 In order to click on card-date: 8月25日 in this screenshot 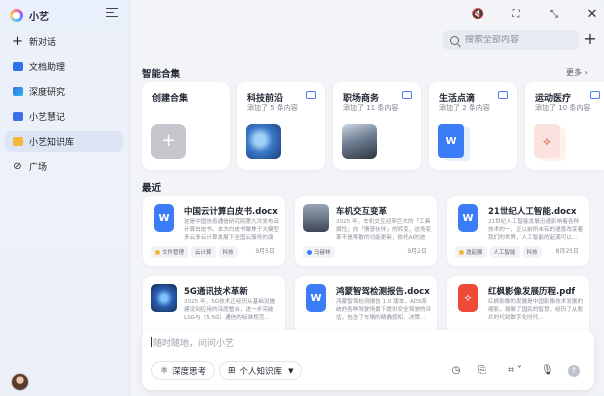, I will do `click(567, 251)`.